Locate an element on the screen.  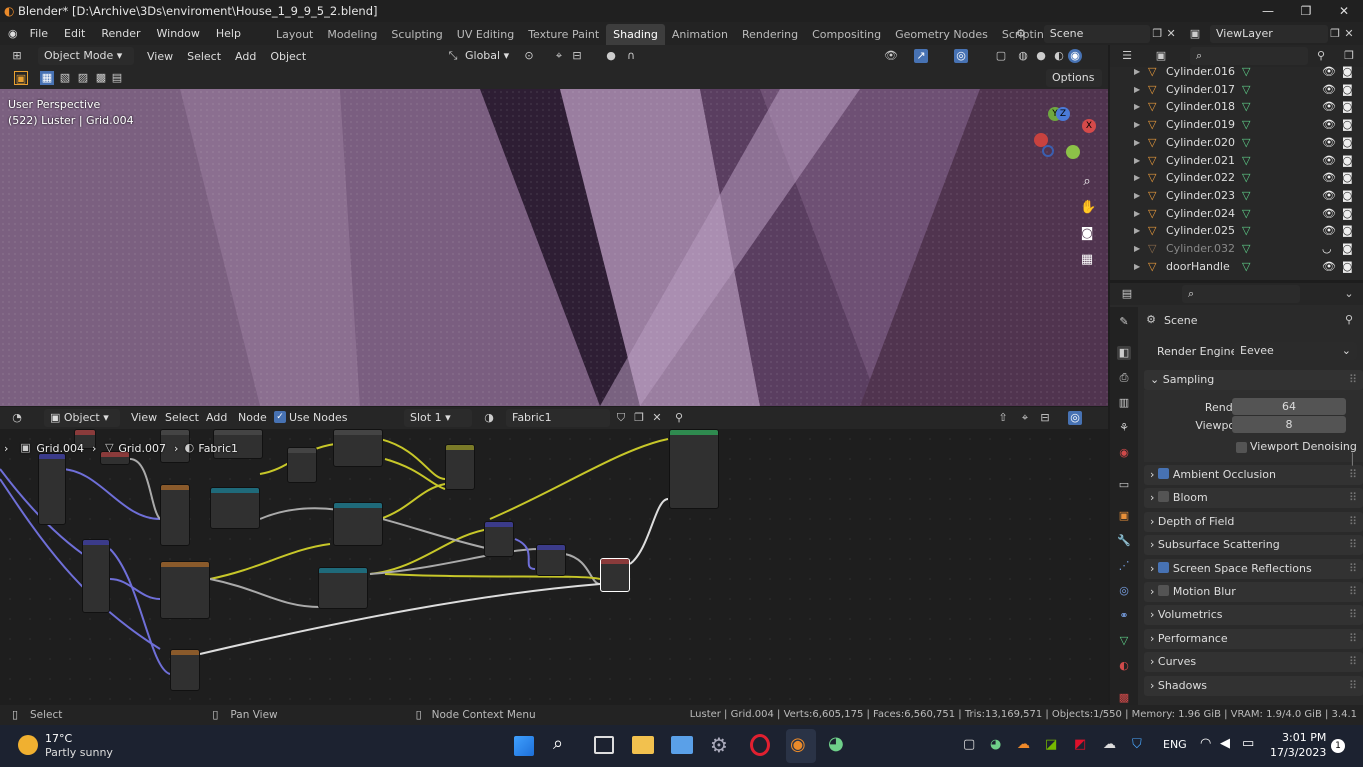
clock-date: 17/3/2023 is located at coordinates (1298, 752).